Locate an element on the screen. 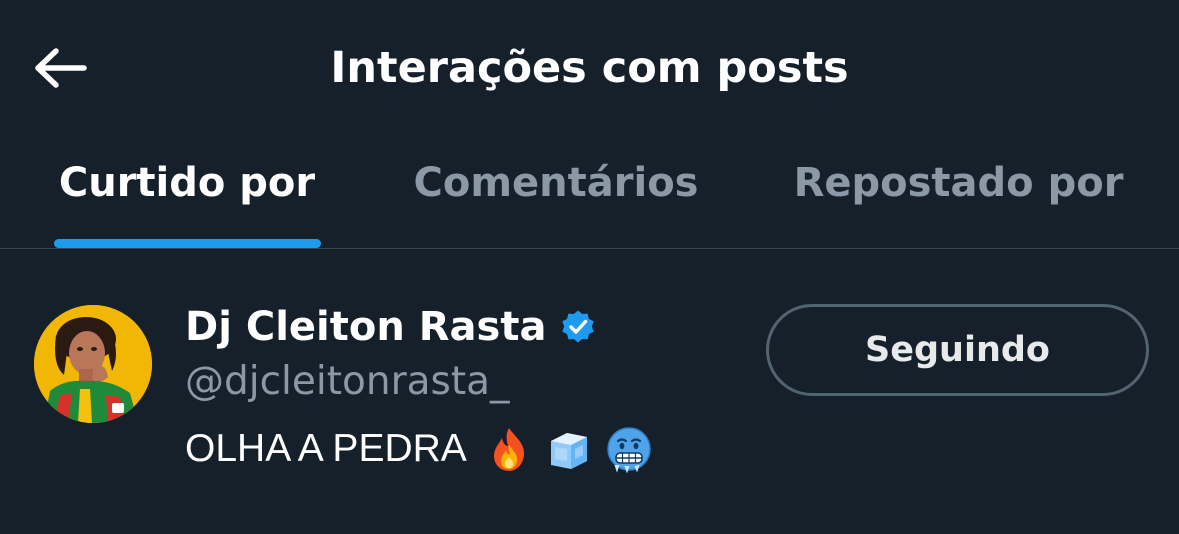  tab-comments: Comentários is located at coordinates (556, 194).